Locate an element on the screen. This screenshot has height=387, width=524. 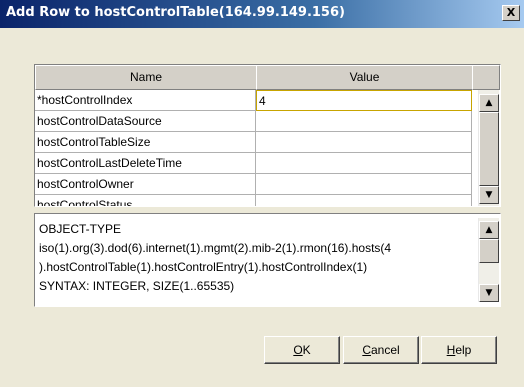
description-scrollbar: ▲ ▼ is located at coordinates (488, 260).